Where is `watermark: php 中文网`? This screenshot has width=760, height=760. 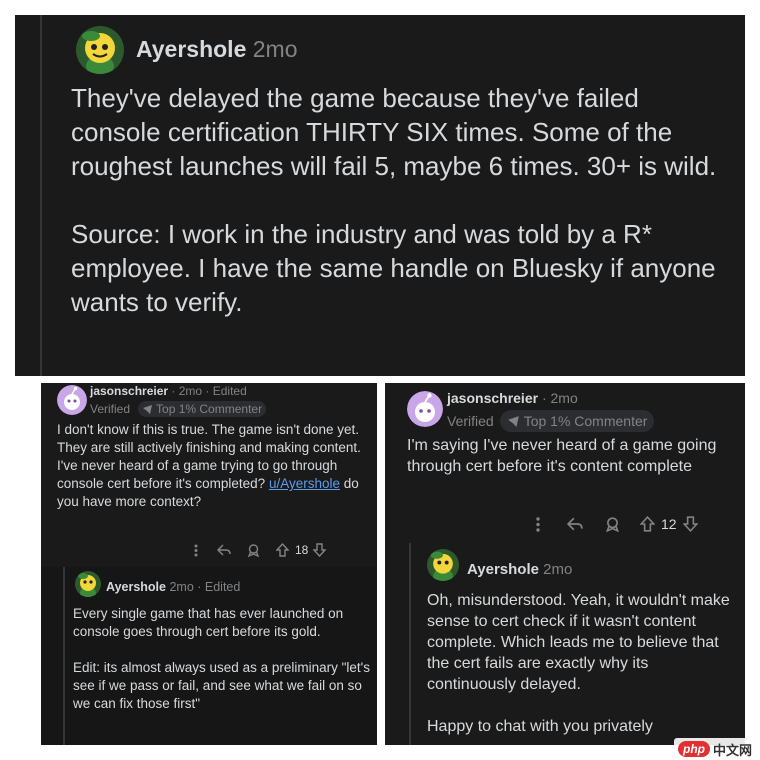 watermark: php 中文网 is located at coordinates (714, 749).